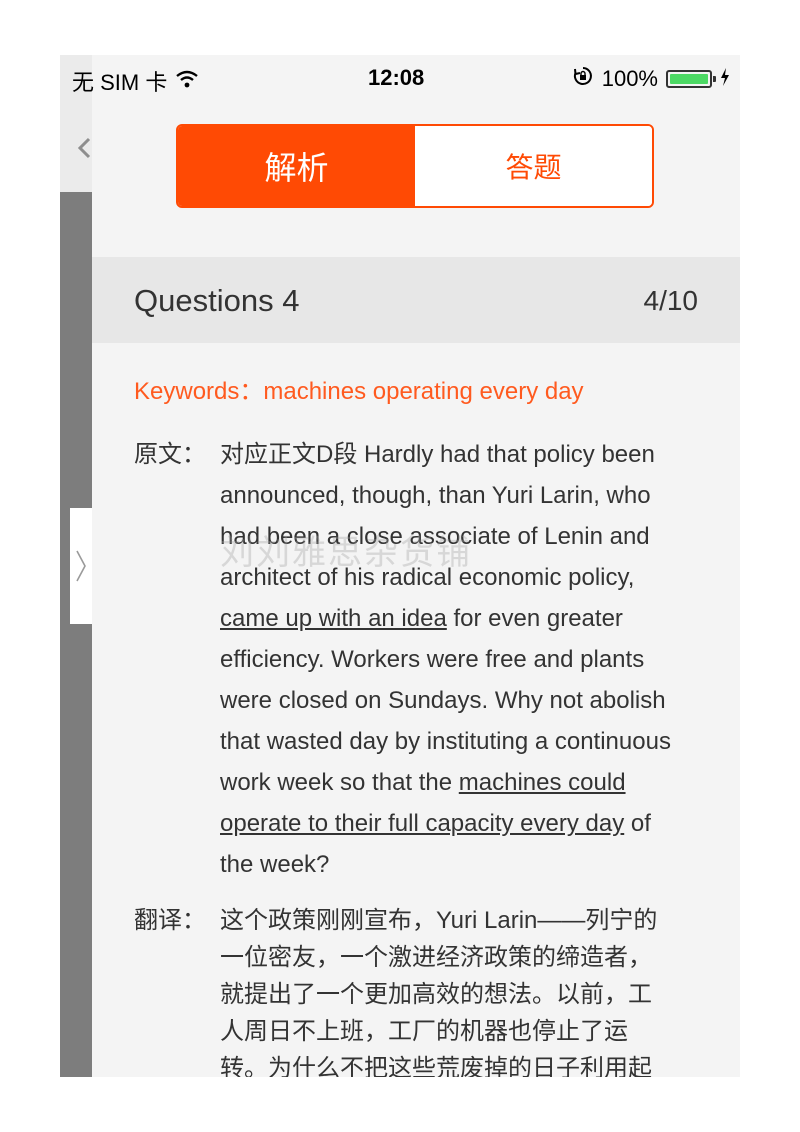 The width and height of the screenshot is (800, 1132). What do you see at coordinates (422, 823) in the screenshot?
I see `underlined-evidence: operate to their full capacity every day` at bounding box center [422, 823].